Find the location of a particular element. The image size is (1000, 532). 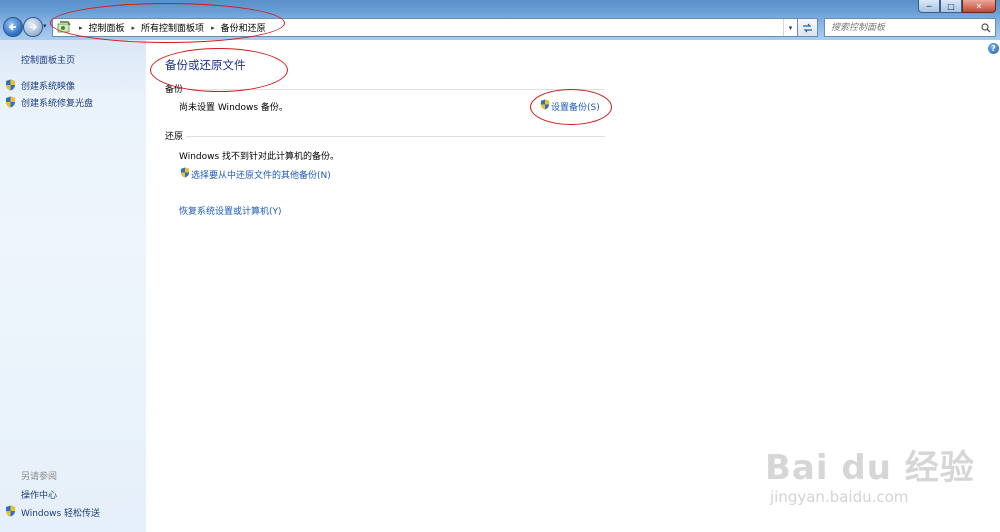

setup-backup-link: 设置备份(S) is located at coordinates (575, 106).